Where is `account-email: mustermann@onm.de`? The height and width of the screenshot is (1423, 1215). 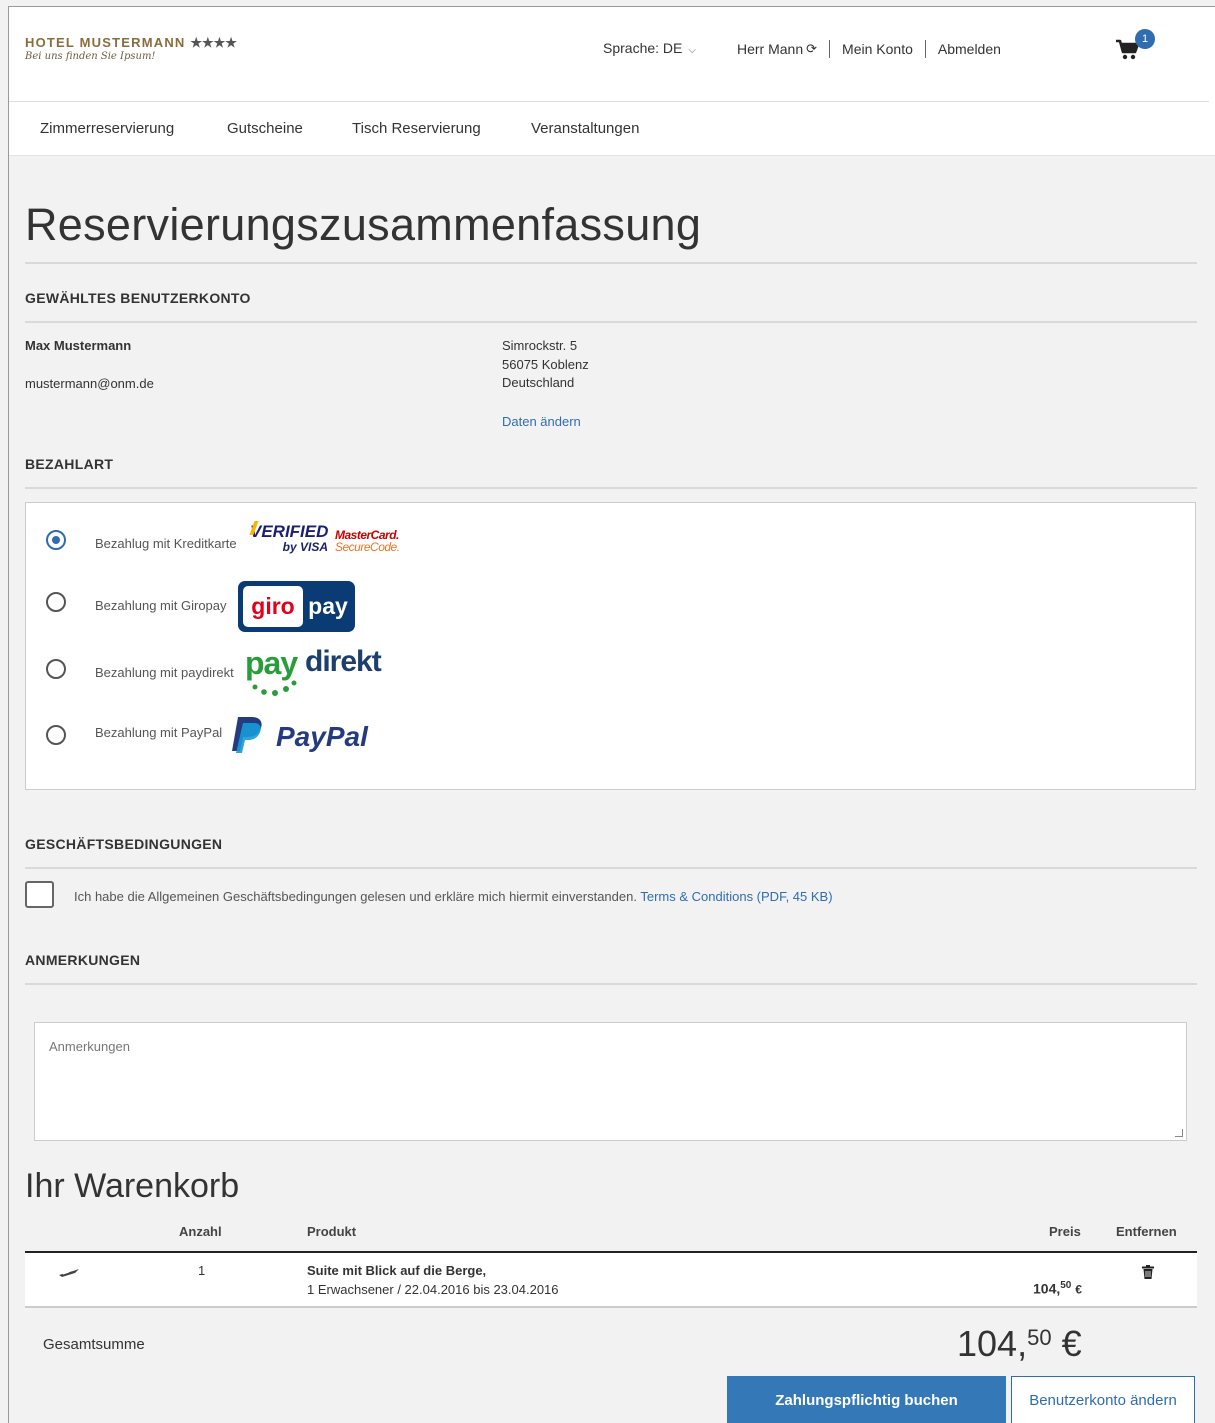 account-email: mustermann@onm.de is located at coordinates (89, 383).